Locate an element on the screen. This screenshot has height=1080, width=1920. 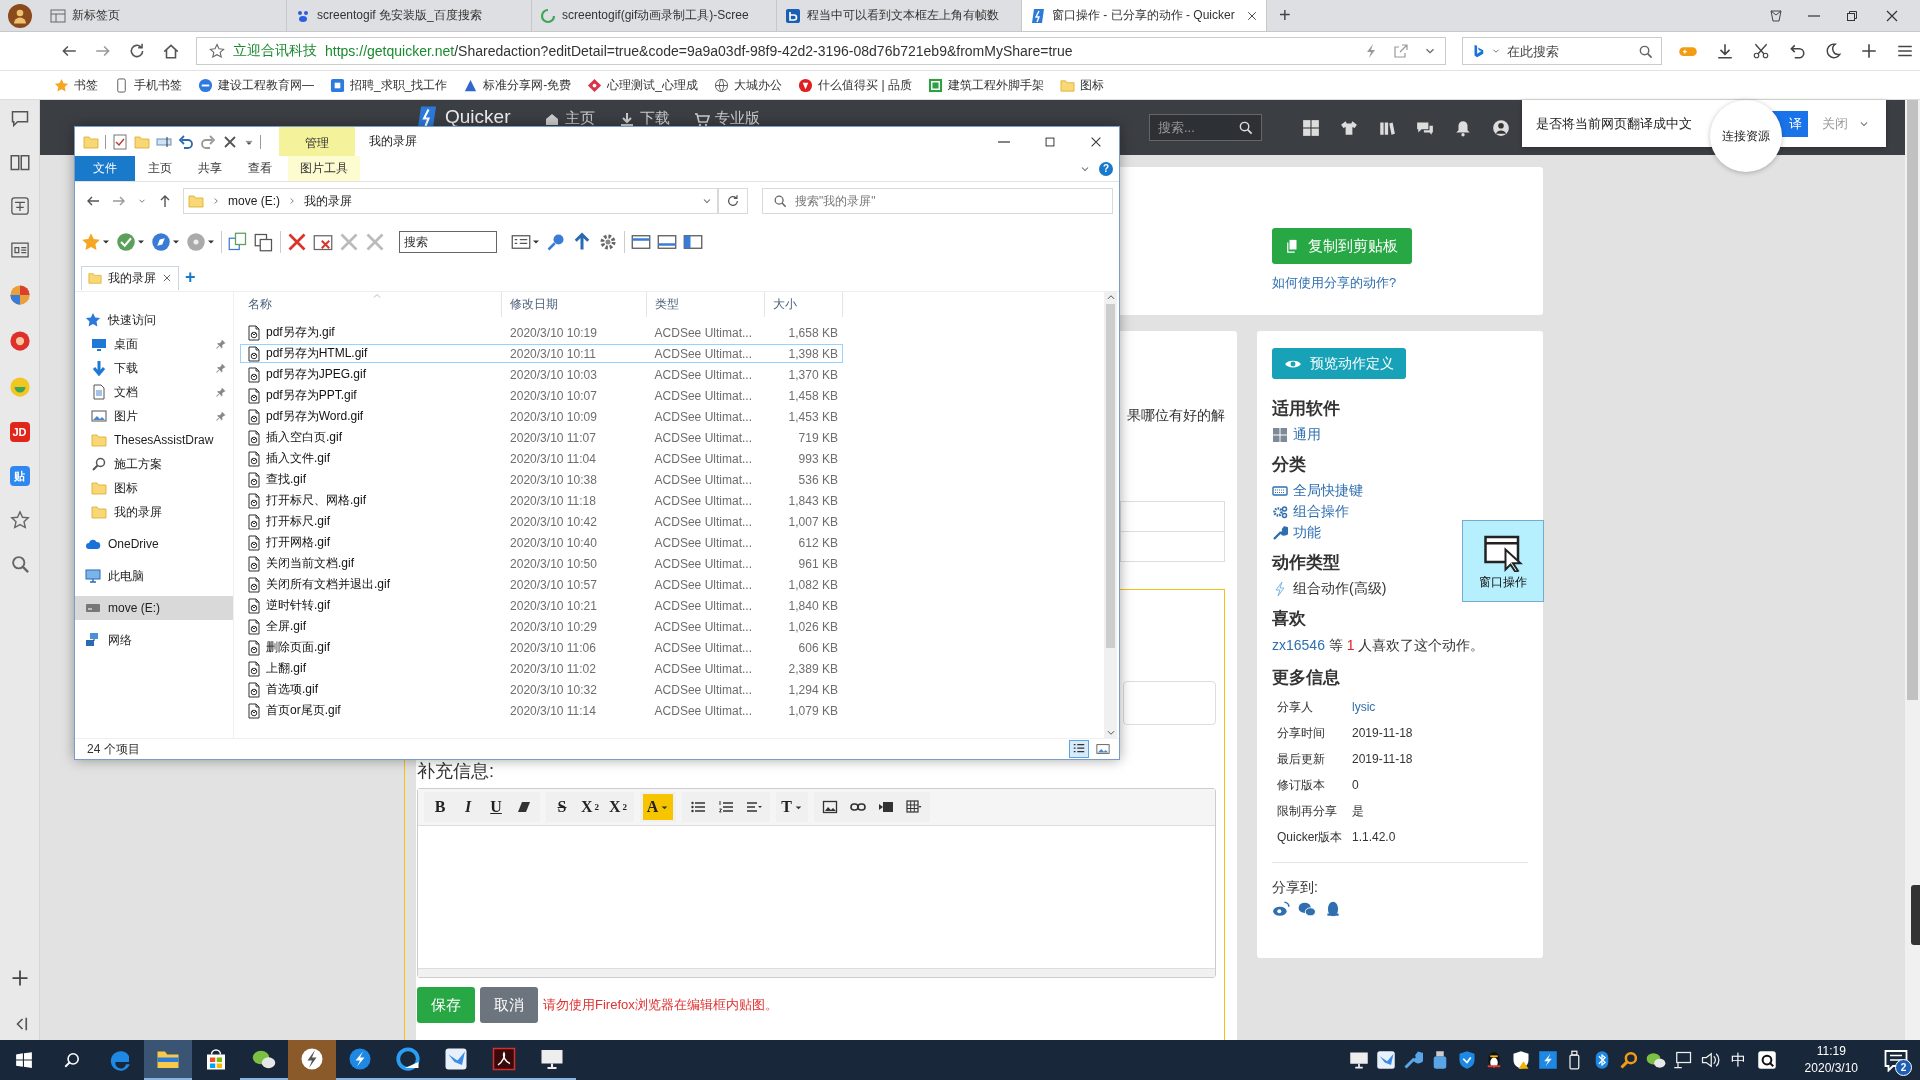
bookmark-item: 建设工程教育网— is located at coordinates (256, 85).